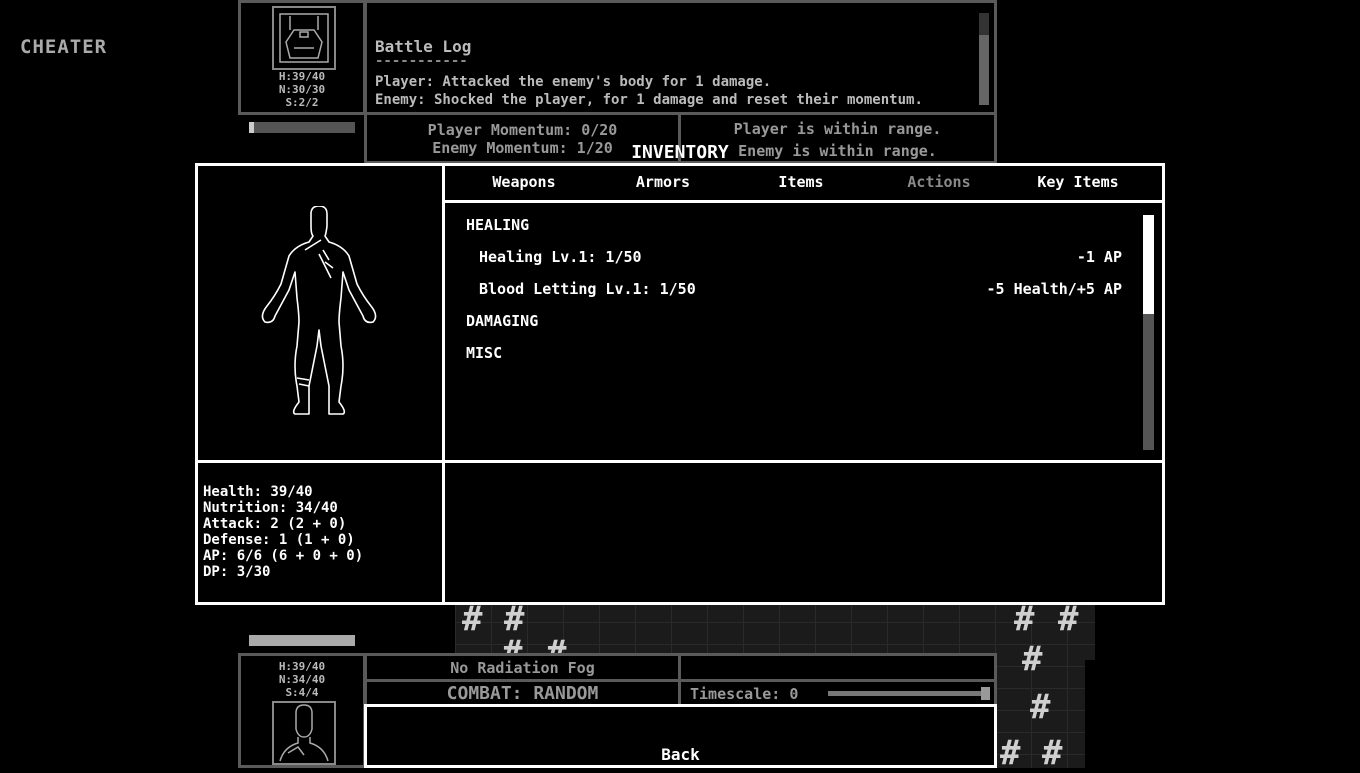 This screenshot has height=773, width=1360. Describe the element at coordinates (837, 667) in the screenshot. I see `empty-status-panel` at that location.